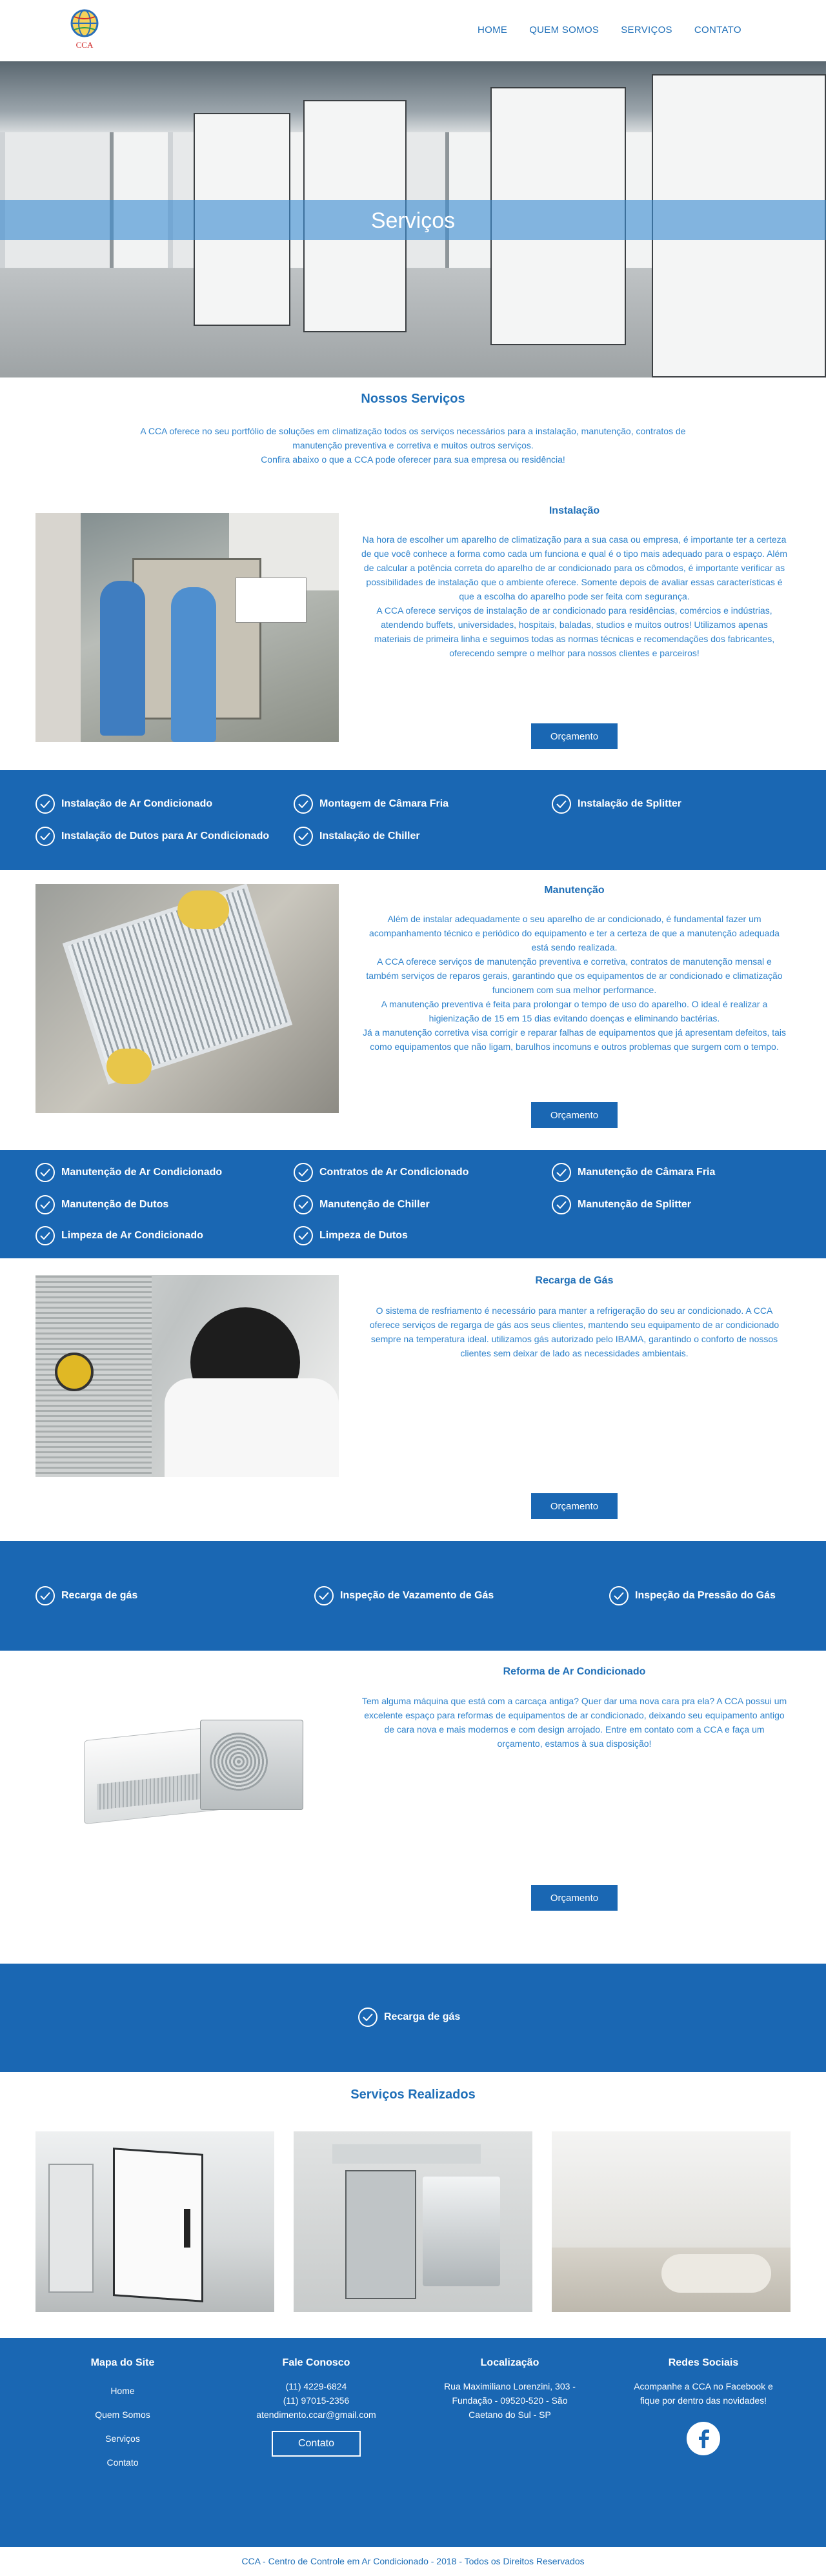 The image size is (826, 2576). I want to click on nav-home: HOME, so click(492, 30).